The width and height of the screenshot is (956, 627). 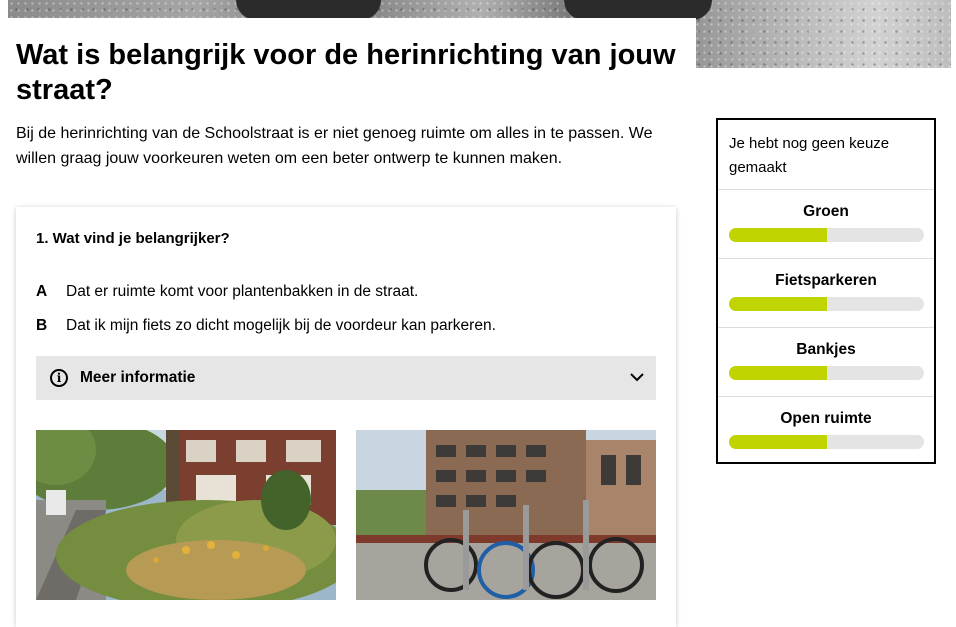 What do you see at coordinates (826, 418) in the screenshot?
I see `priority-label: Open ruimte` at bounding box center [826, 418].